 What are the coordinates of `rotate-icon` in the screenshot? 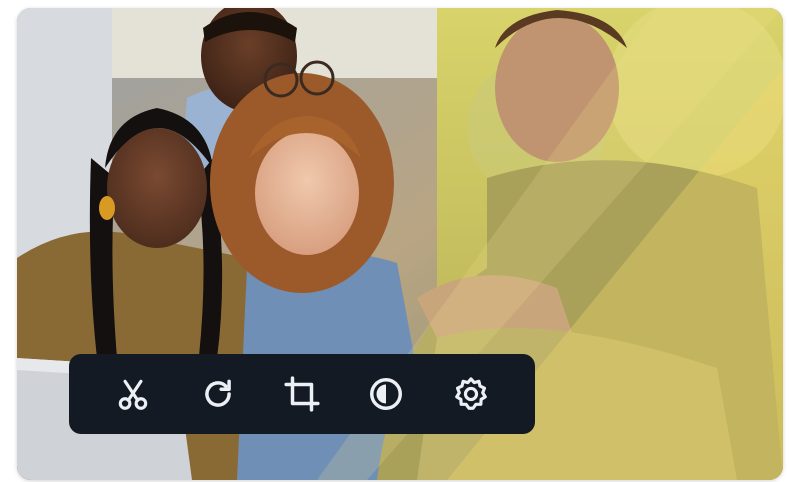 It's located at (218, 394).